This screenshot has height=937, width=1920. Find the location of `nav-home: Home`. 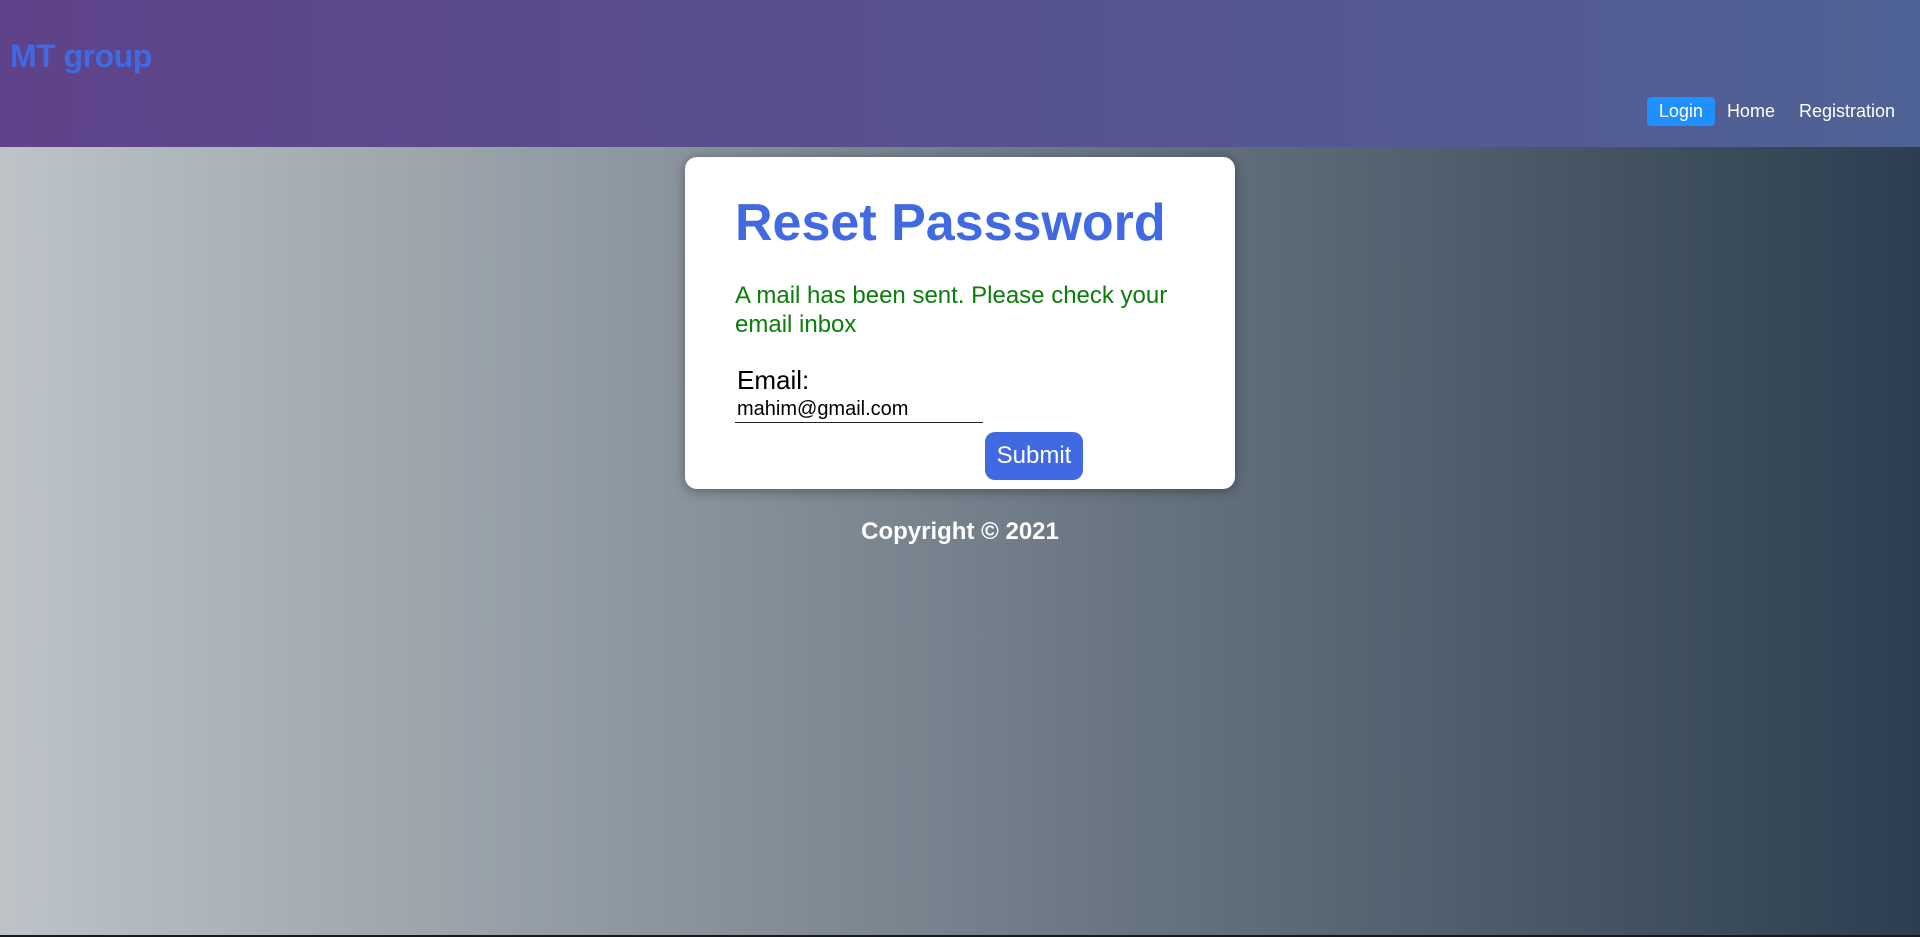

nav-home: Home is located at coordinates (1751, 111).